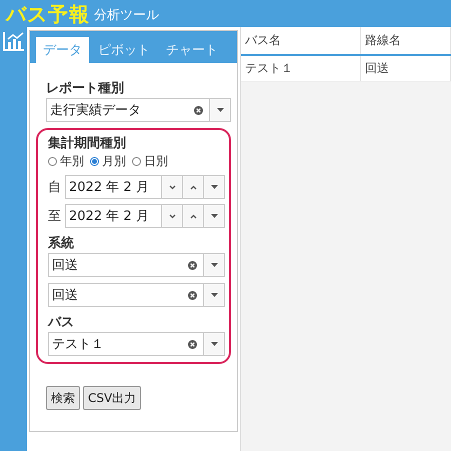 The width and height of the screenshot is (451, 451). Describe the element at coordinates (301, 40) in the screenshot. I see `column-header: バス名` at that location.